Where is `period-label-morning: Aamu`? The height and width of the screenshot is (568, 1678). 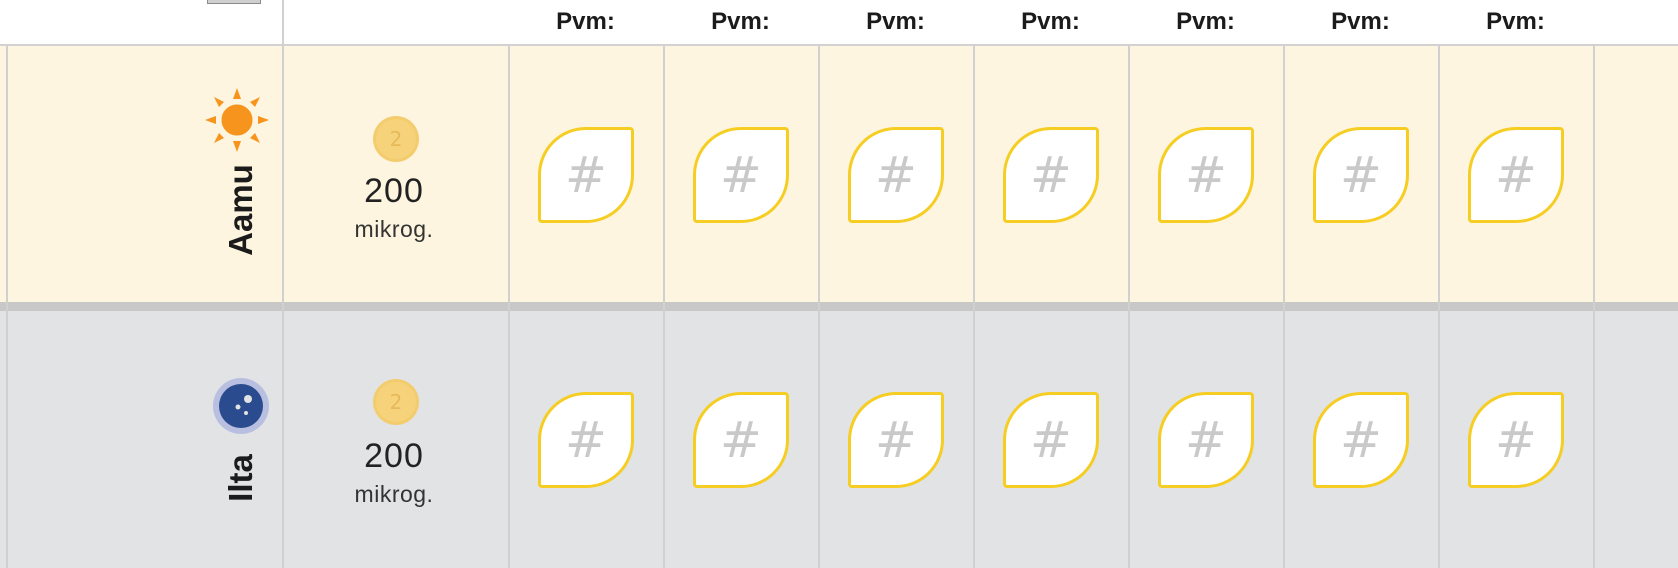 period-label-morning: Aamu is located at coordinates (240, 210).